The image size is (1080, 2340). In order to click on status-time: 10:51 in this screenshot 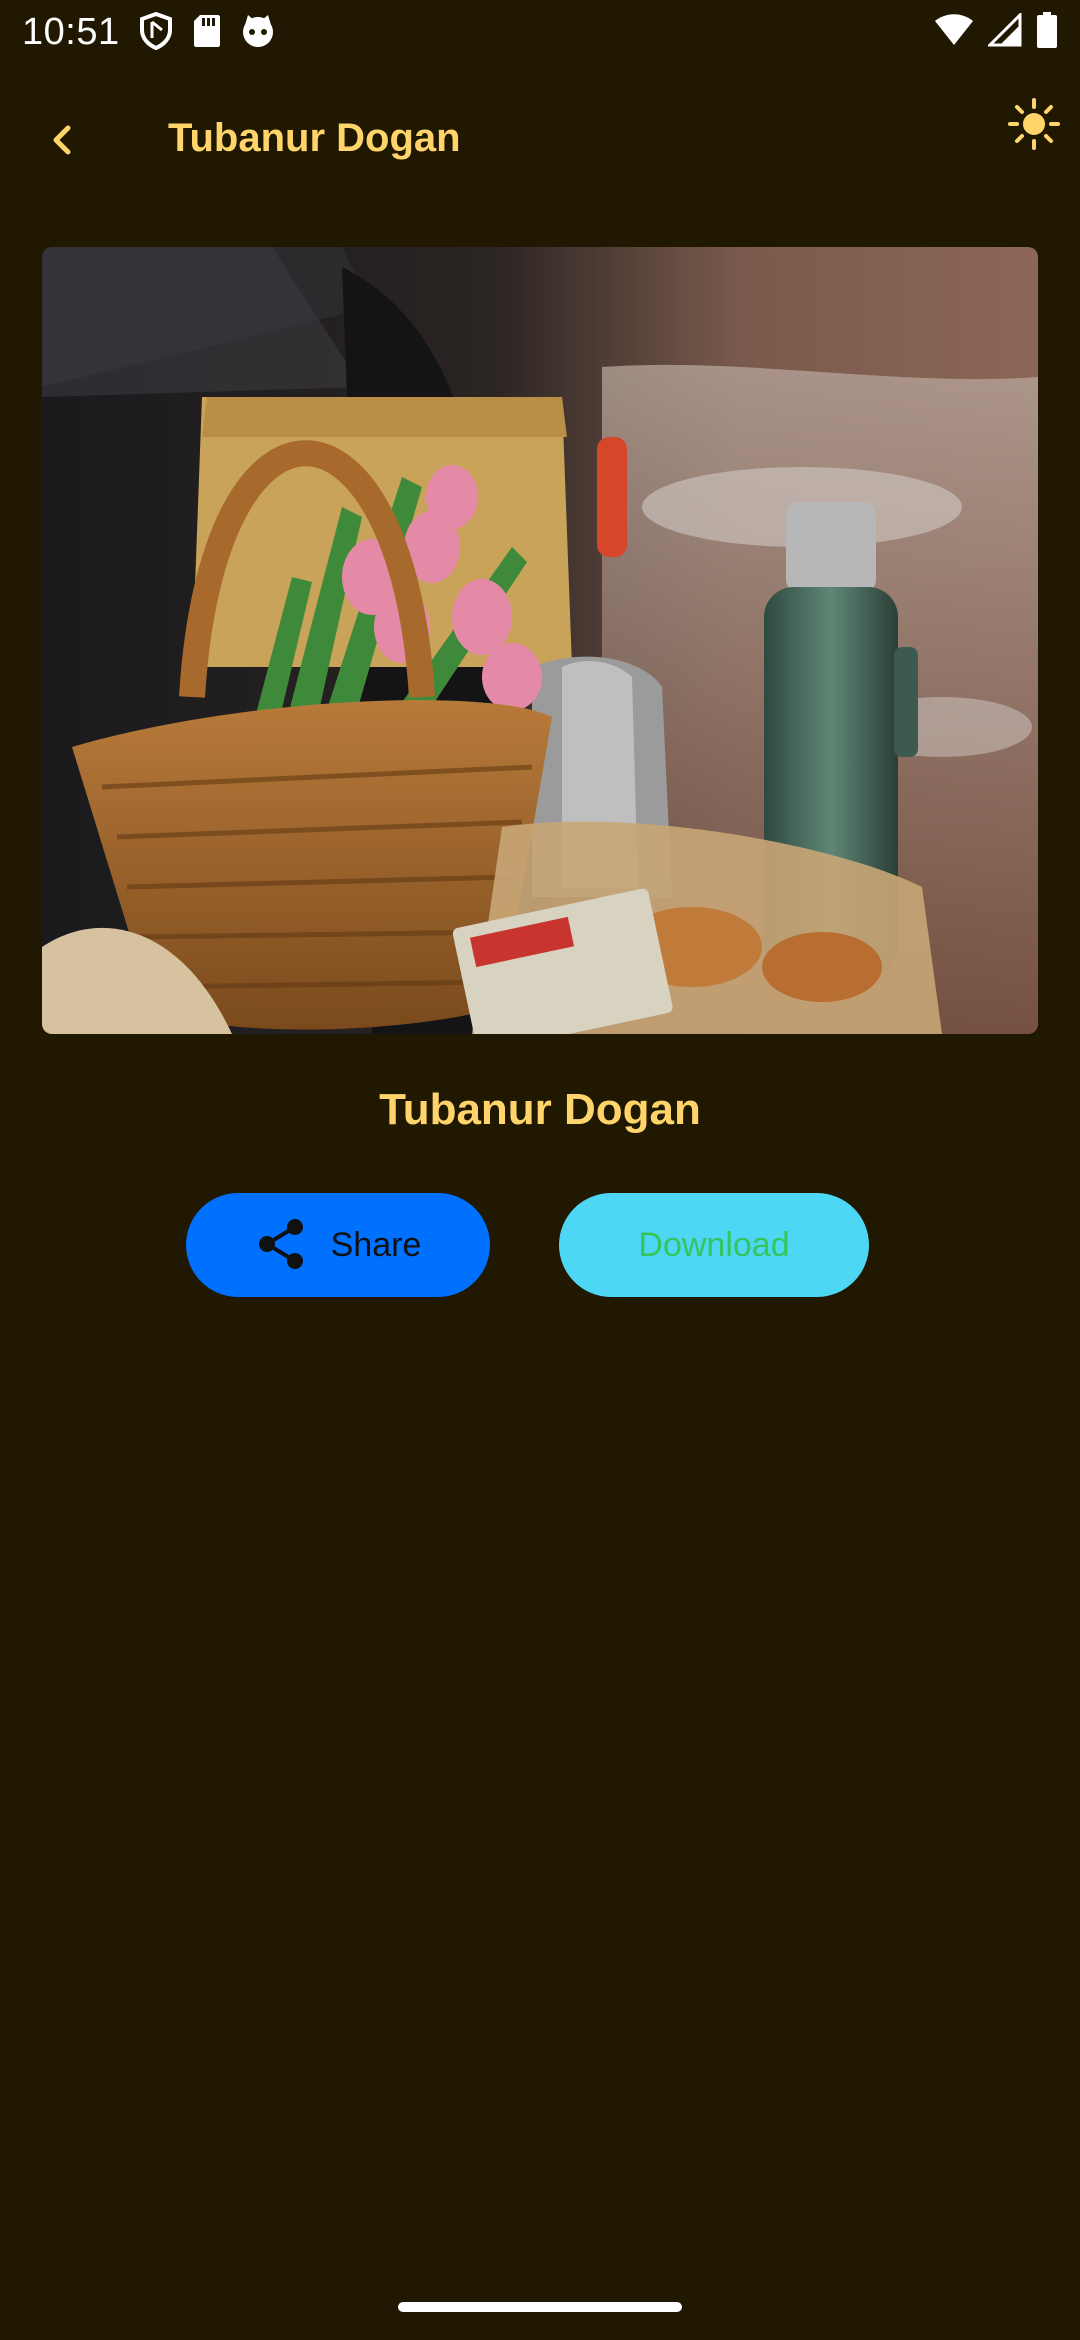, I will do `click(71, 32)`.